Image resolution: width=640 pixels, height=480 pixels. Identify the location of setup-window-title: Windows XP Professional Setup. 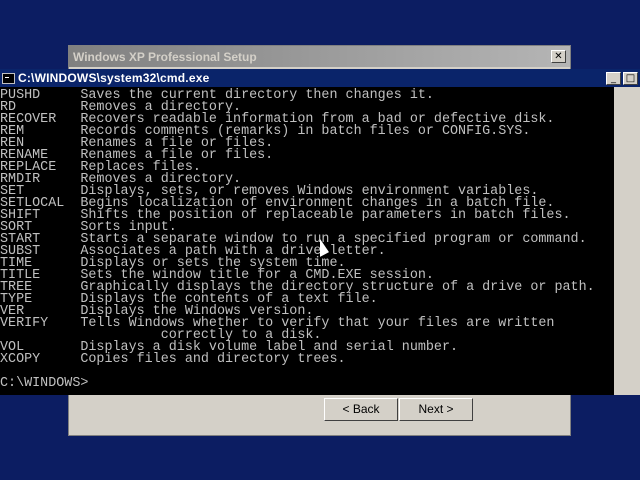
(165, 56).